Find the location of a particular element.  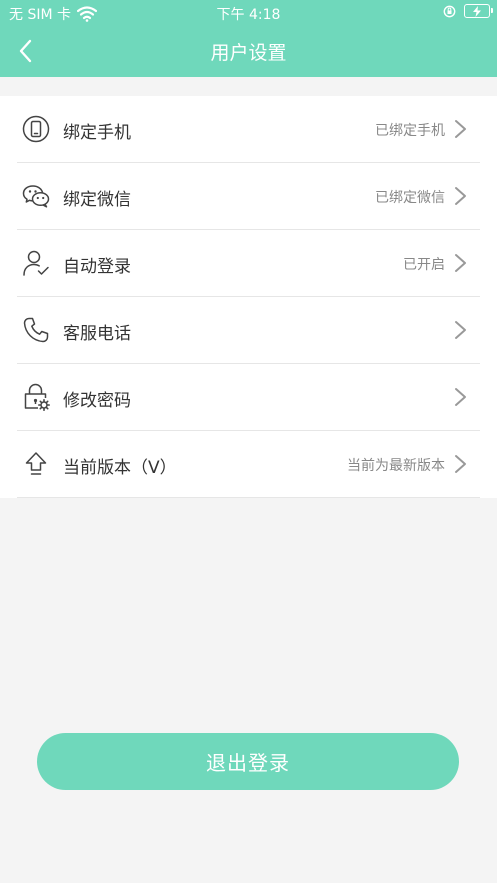

settings-row-bind-wechat: 绑定微信 已绑定微信 is located at coordinates (248, 196).